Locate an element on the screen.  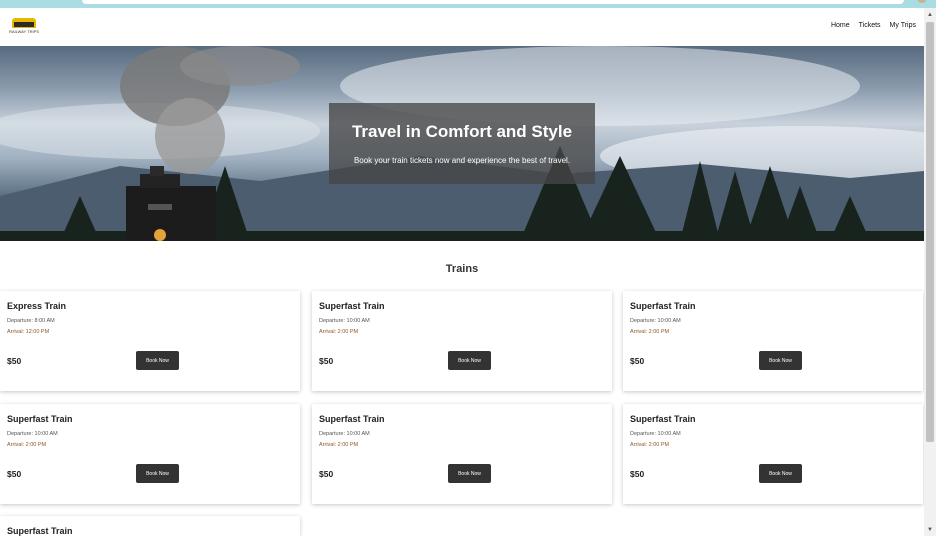
logo-train-window is located at coordinates (24, 24).